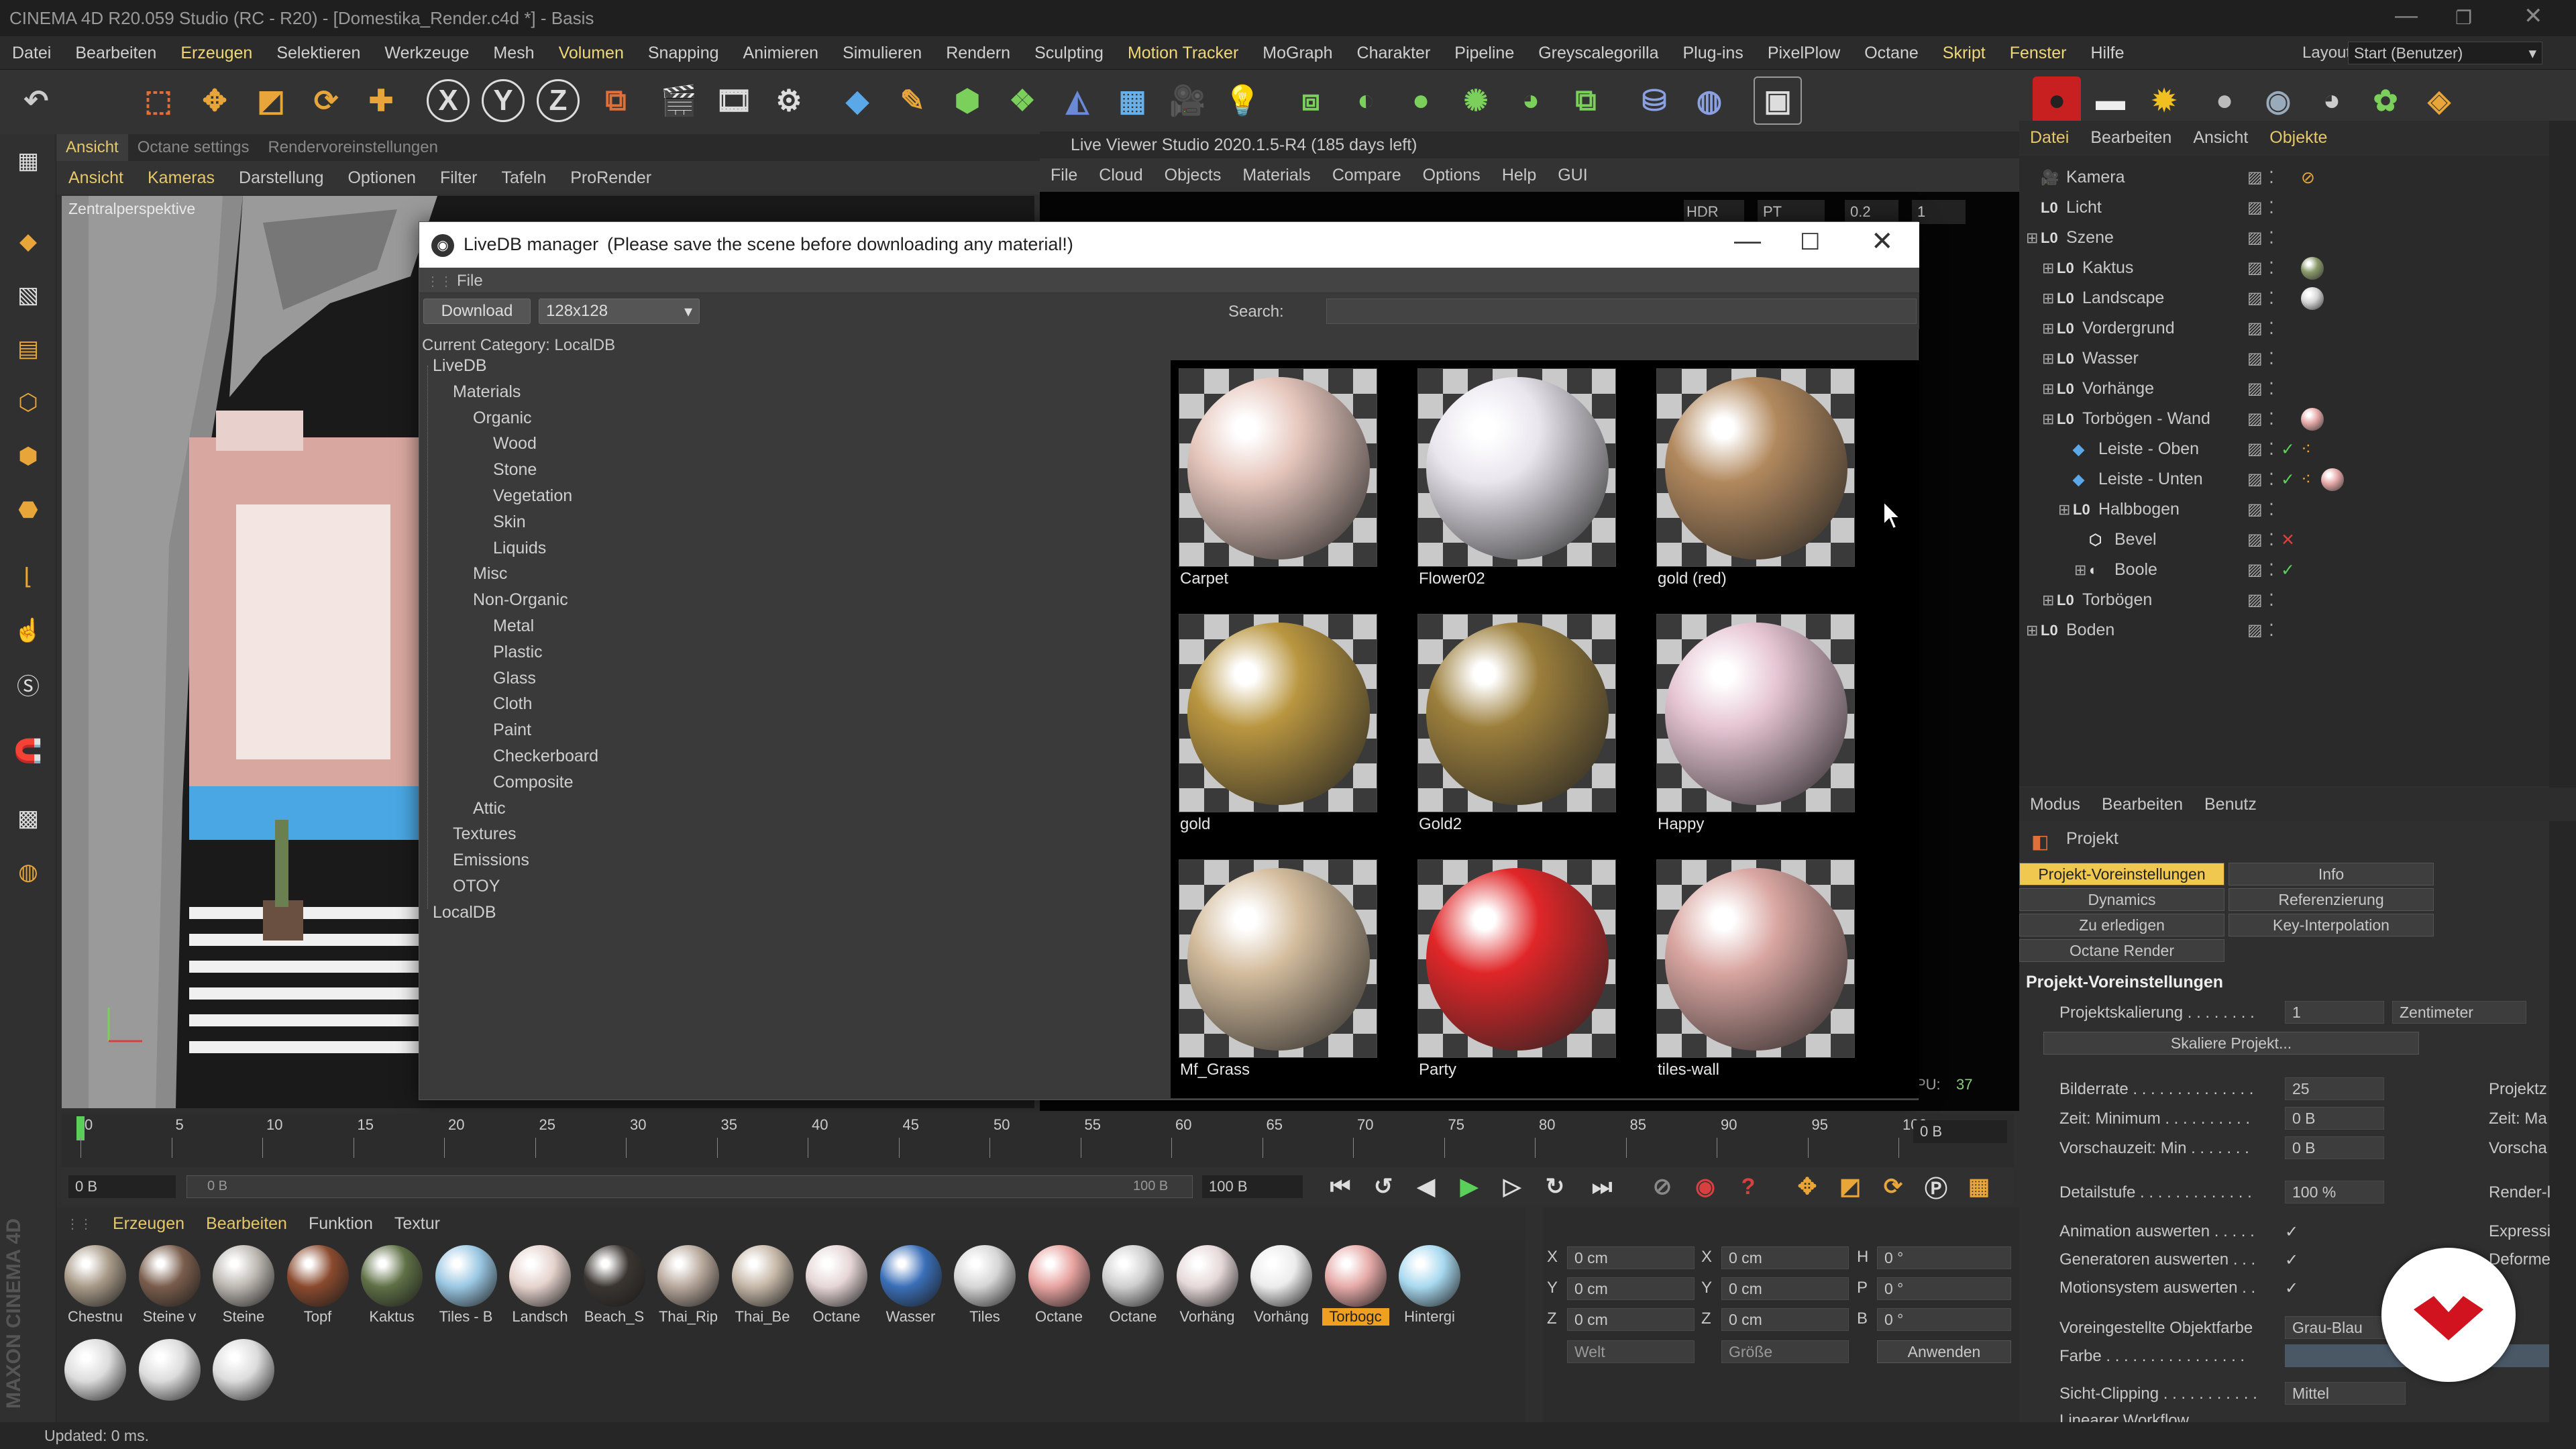  I want to click on menu-bearbeiten: Bearbeiten, so click(115, 53).